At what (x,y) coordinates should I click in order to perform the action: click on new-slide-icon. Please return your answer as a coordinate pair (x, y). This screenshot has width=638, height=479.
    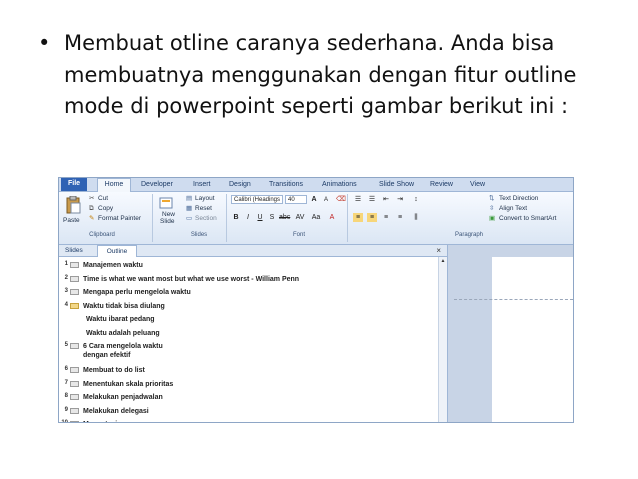
    Looking at the image, I should click on (166, 203).